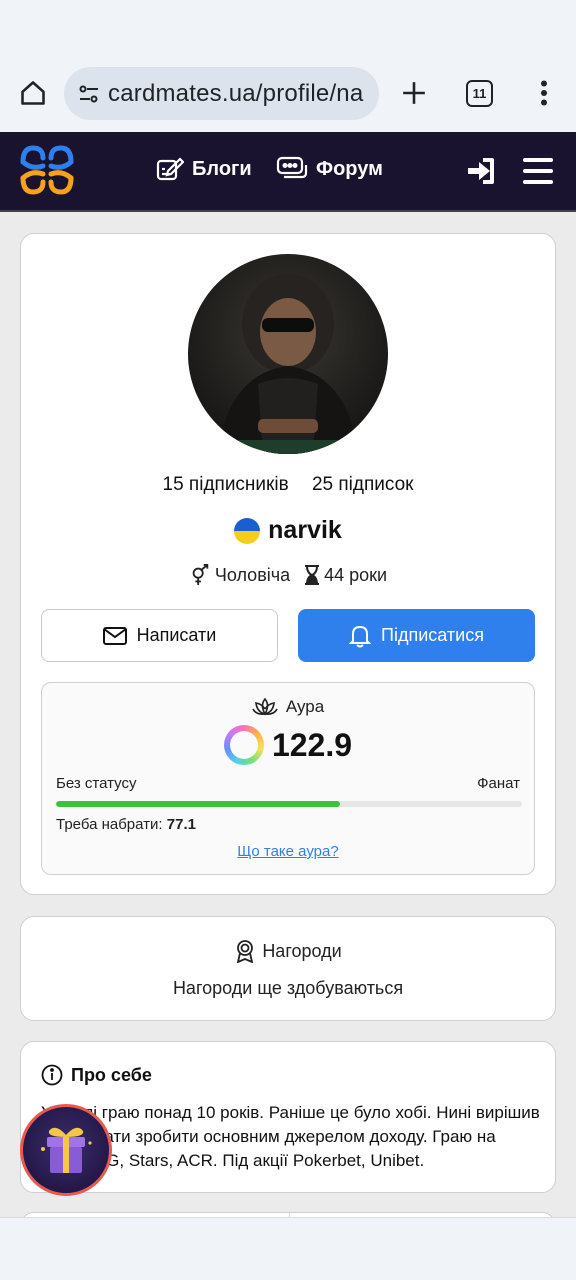  What do you see at coordinates (236, 93) in the screenshot?
I see `url-text: cardmates.ua/profile/na` at bounding box center [236, 93].